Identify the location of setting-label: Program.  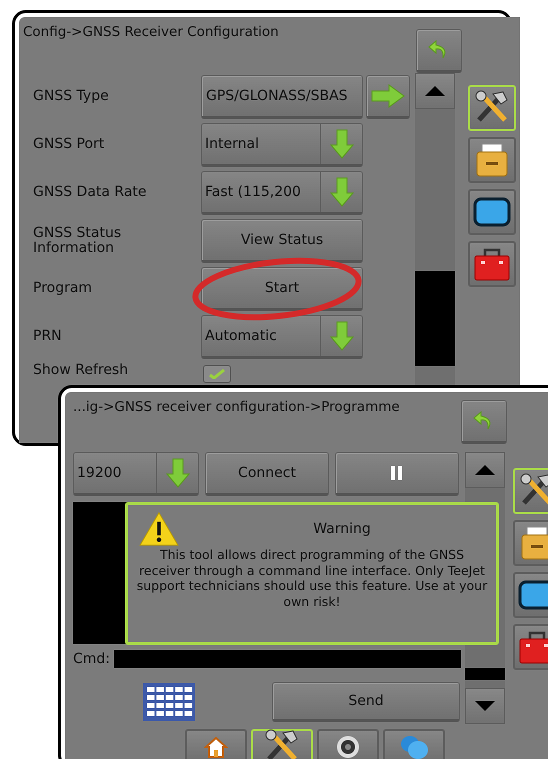
(63, 289).